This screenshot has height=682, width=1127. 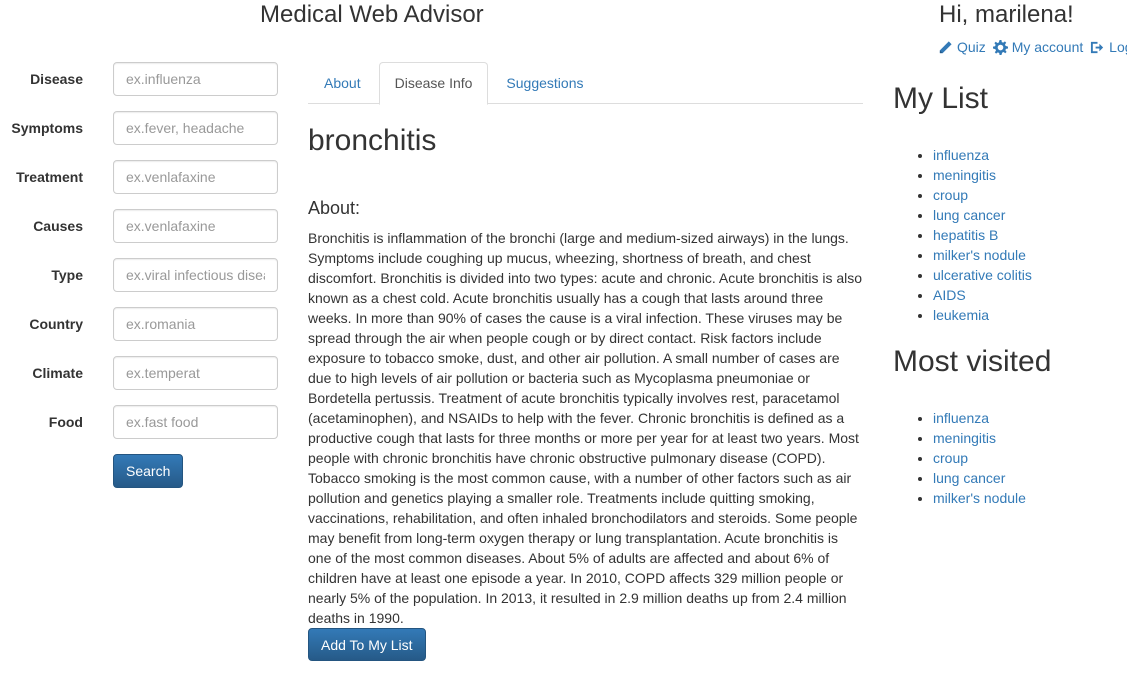 What do you see at coordinates (1097, 47) in the screenshot?
I see `logout-icon` at bounding box center [1097, 47].